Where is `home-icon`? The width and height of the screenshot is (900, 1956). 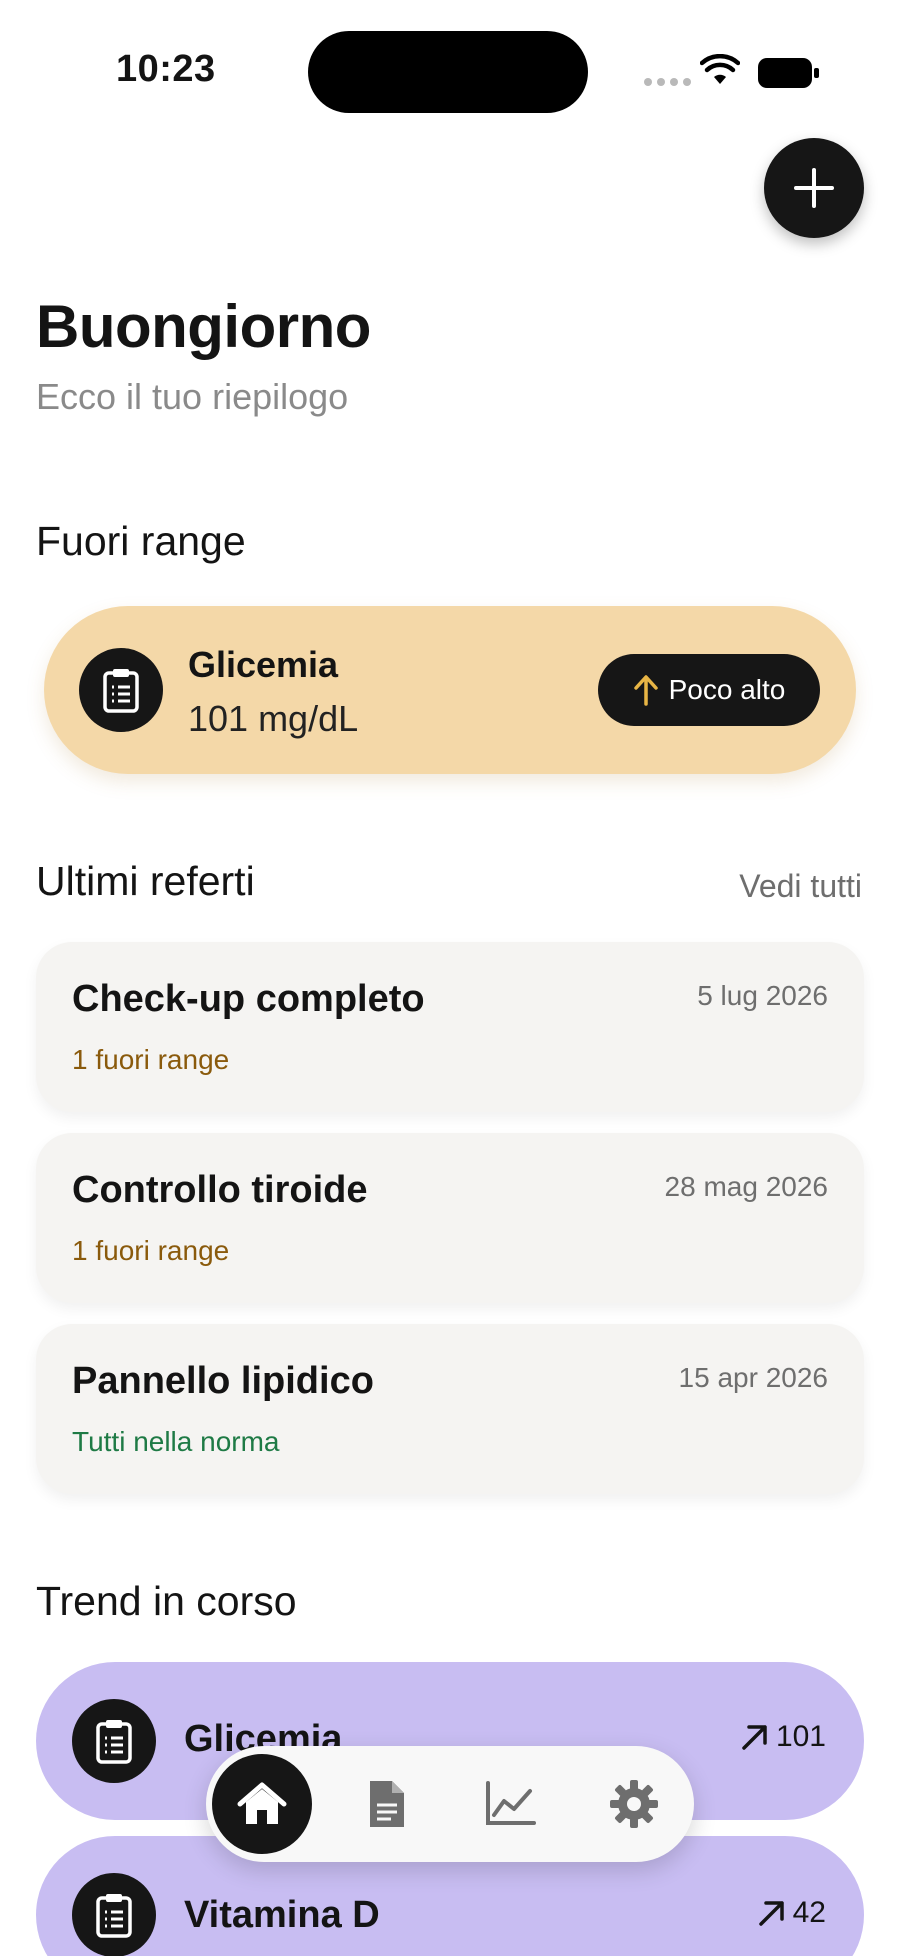
home-icon is located at coordinates (262, 1803).